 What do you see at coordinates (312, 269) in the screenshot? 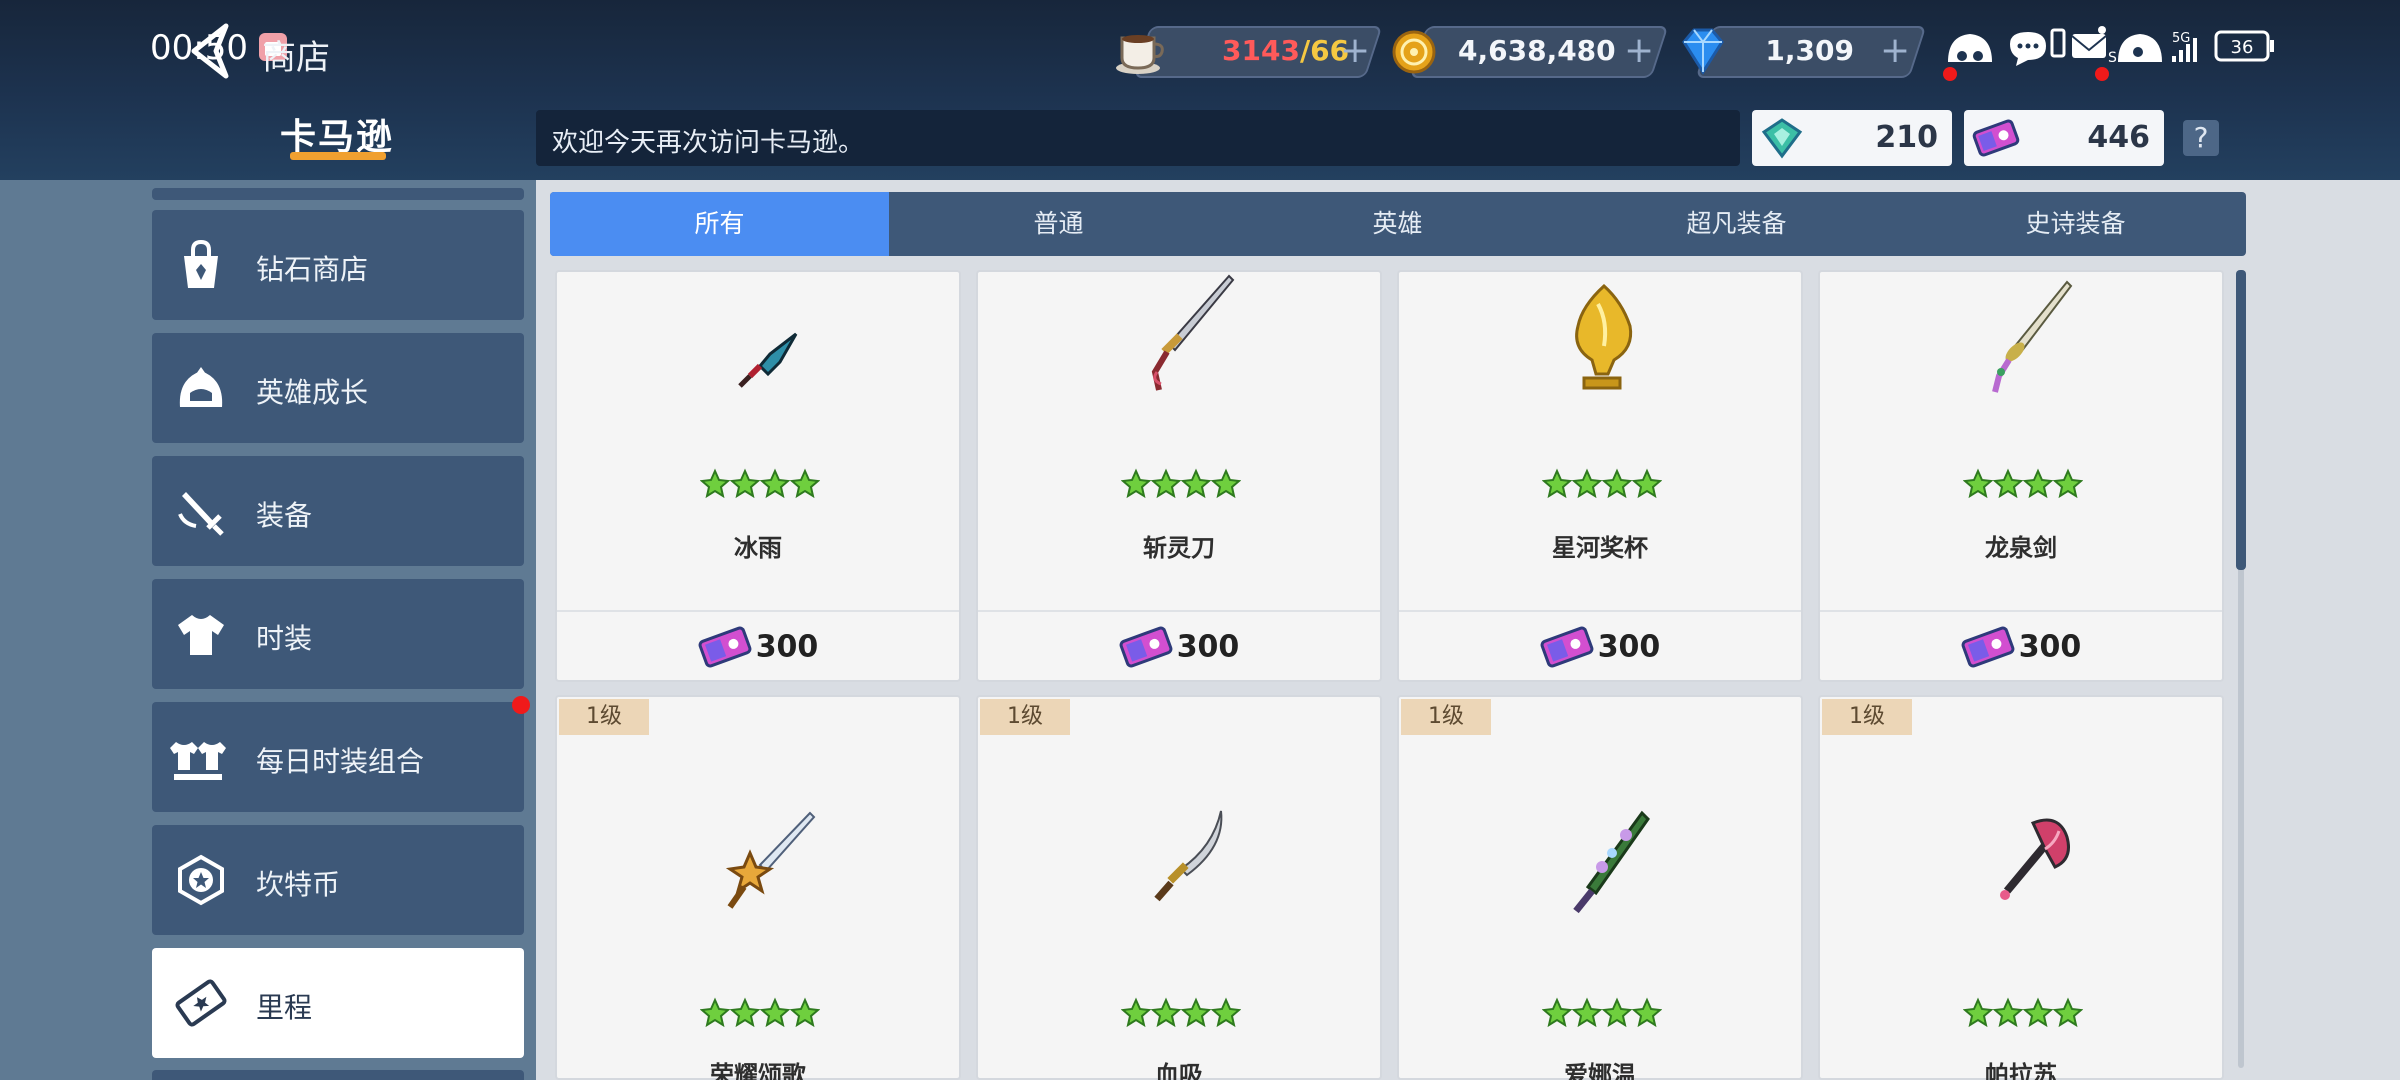
I see `sidebar-item-label: 钻石商店` at bounding box center [312, 269].